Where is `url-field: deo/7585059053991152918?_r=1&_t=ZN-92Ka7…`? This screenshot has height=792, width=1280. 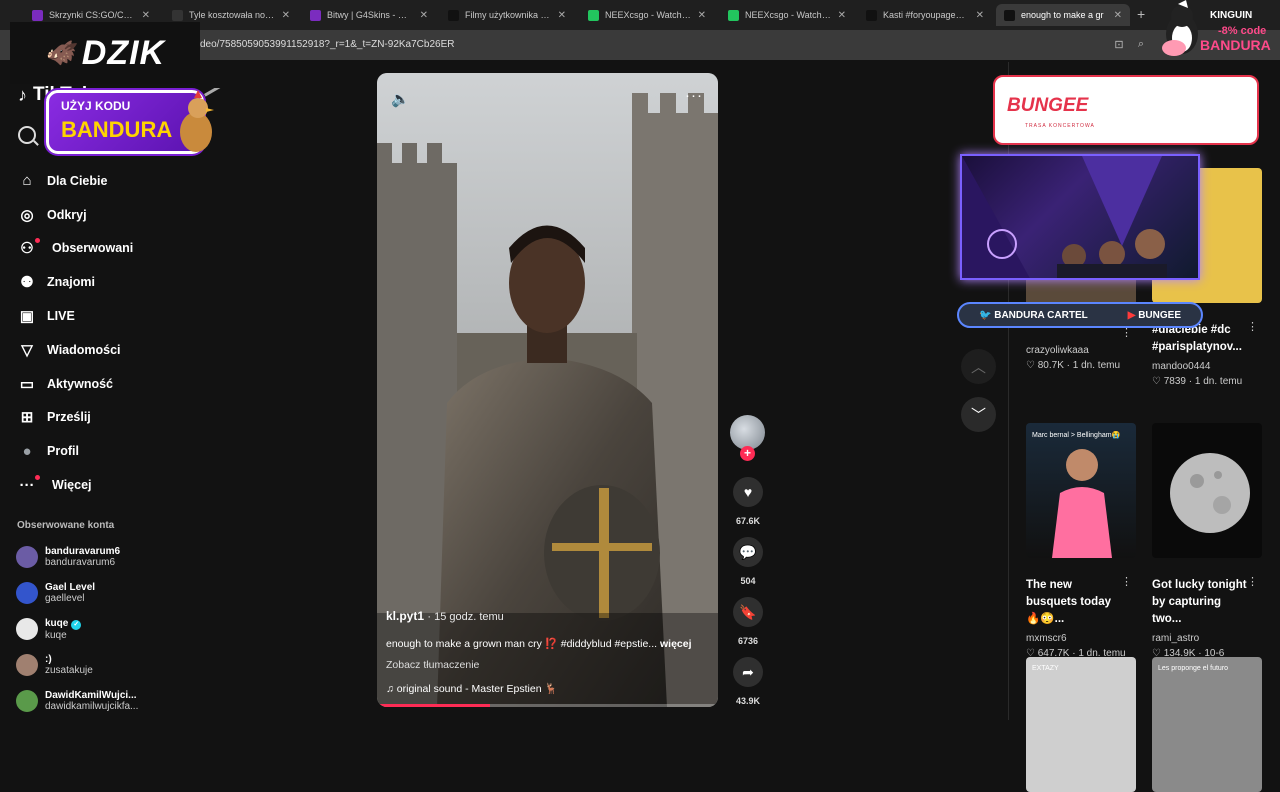
url-field: deo/7585059053991152918?_r=1&_t=ZN-92Ka7… is located at coordinates (327, 44).